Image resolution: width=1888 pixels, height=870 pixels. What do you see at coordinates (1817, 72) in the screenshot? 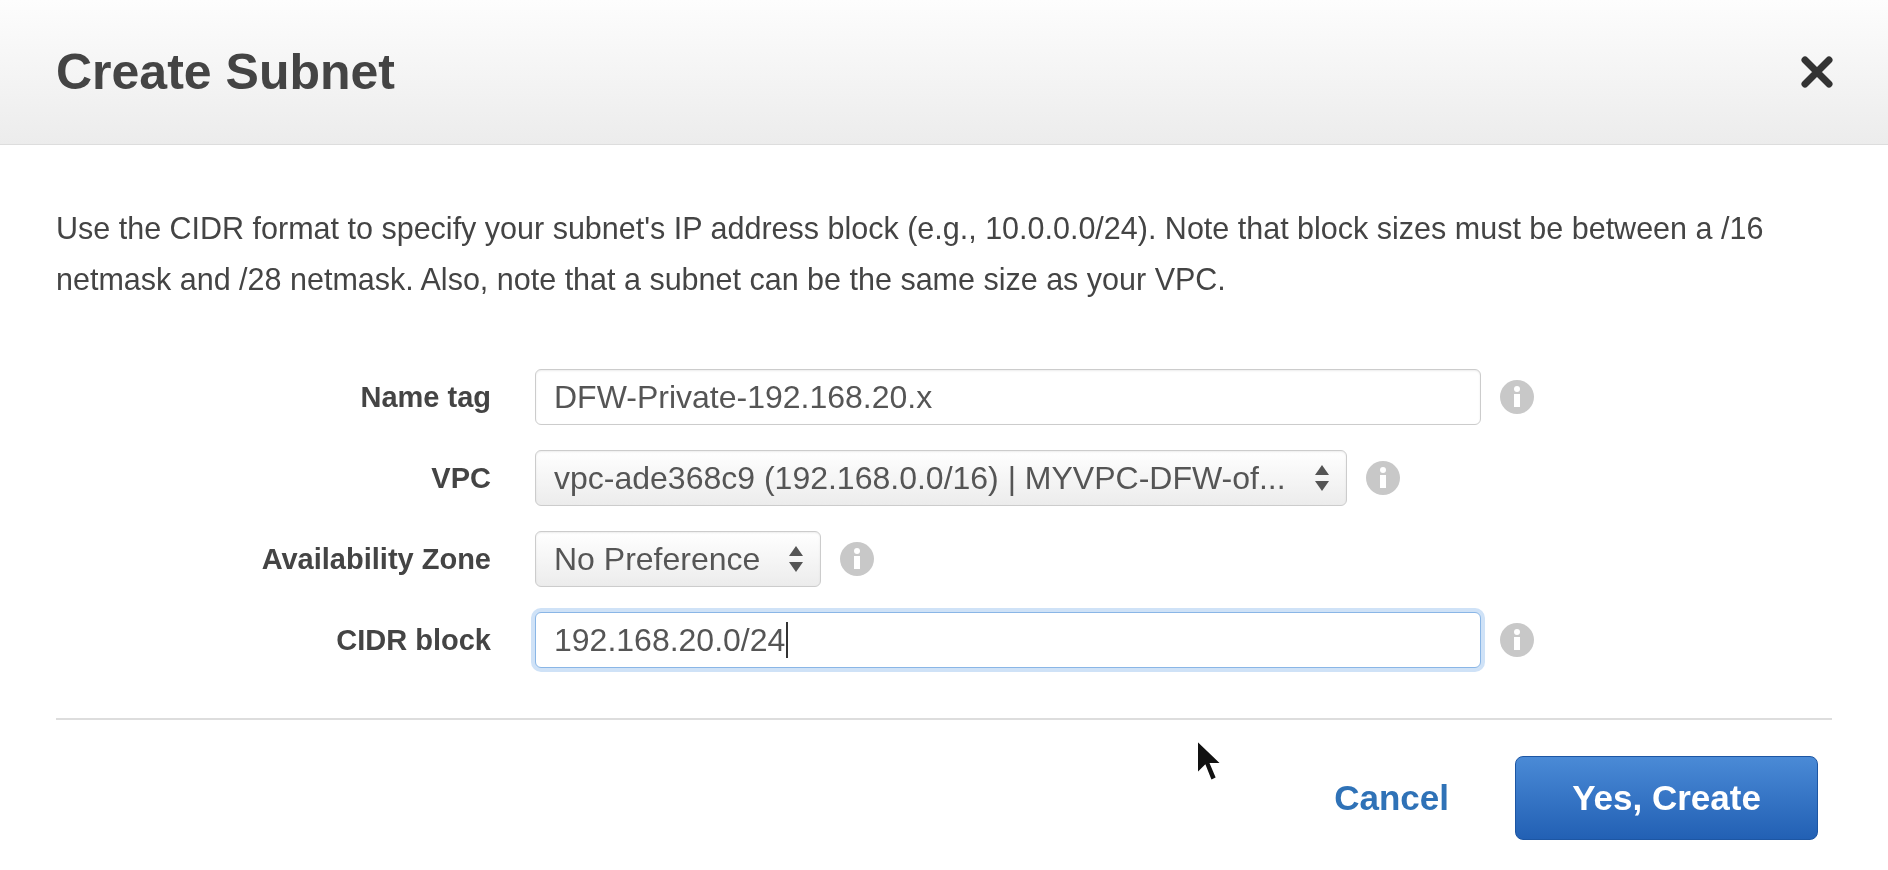
I see `close-icon` at bounding box center [1817, 72].